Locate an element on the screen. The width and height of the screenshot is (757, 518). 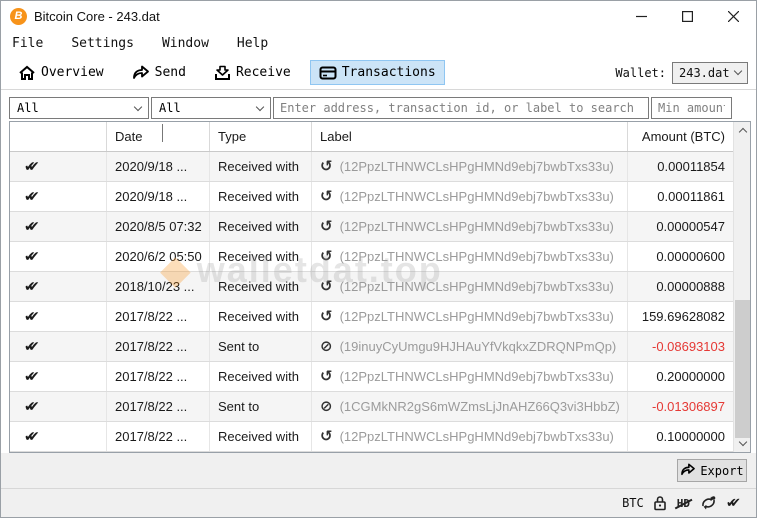
vertical-scrollbar is located at coordinates (741, 287).